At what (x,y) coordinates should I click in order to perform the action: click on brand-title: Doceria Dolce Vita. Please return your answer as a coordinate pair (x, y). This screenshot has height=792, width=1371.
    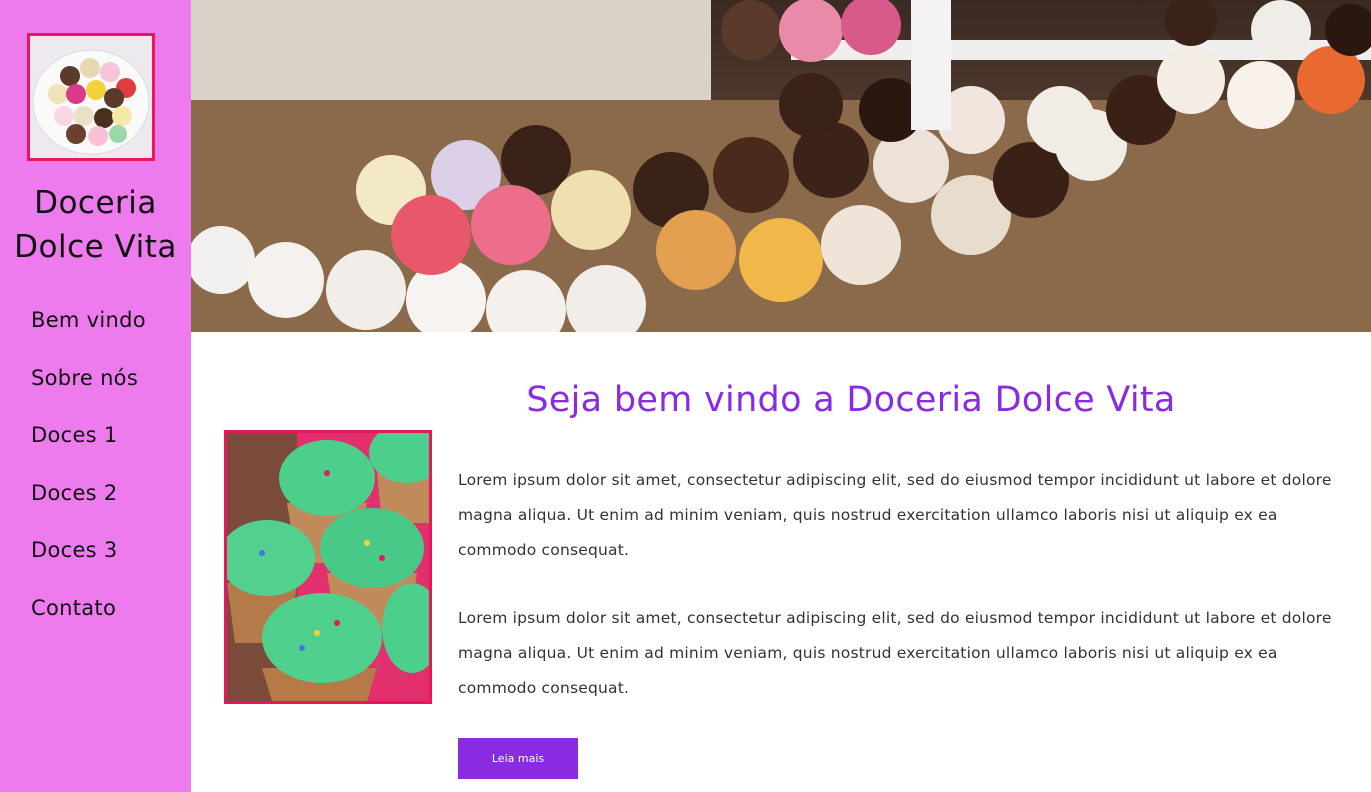
    Looking at the image, I should click on (95, 225).